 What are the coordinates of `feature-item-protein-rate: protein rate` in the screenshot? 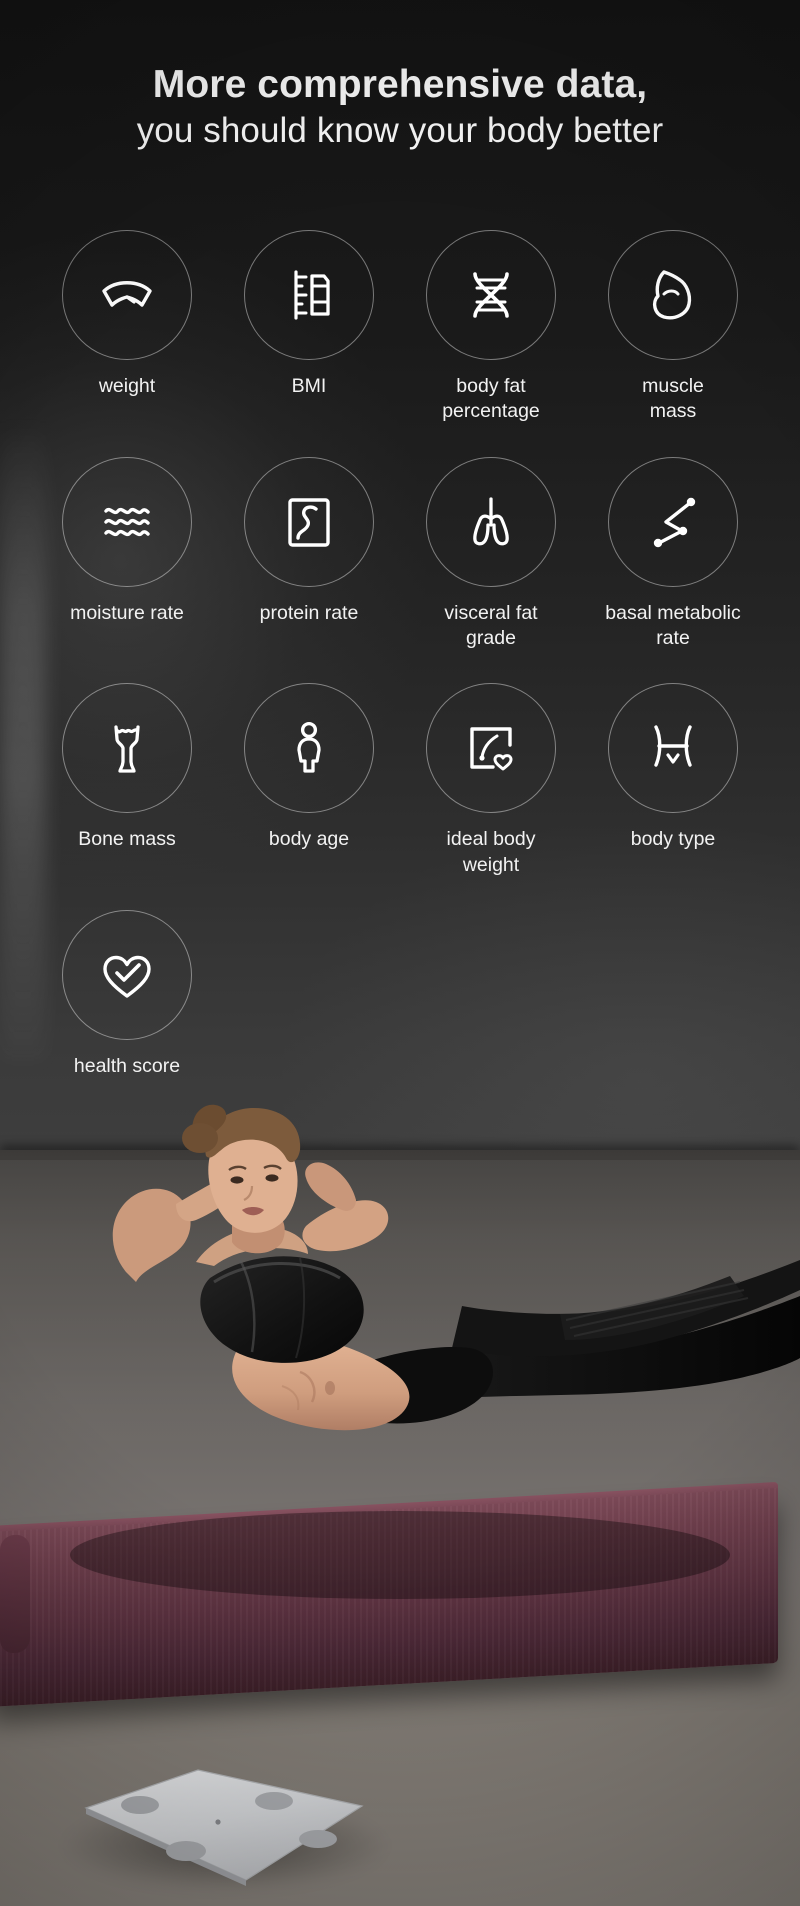 It's located at (309, 554).